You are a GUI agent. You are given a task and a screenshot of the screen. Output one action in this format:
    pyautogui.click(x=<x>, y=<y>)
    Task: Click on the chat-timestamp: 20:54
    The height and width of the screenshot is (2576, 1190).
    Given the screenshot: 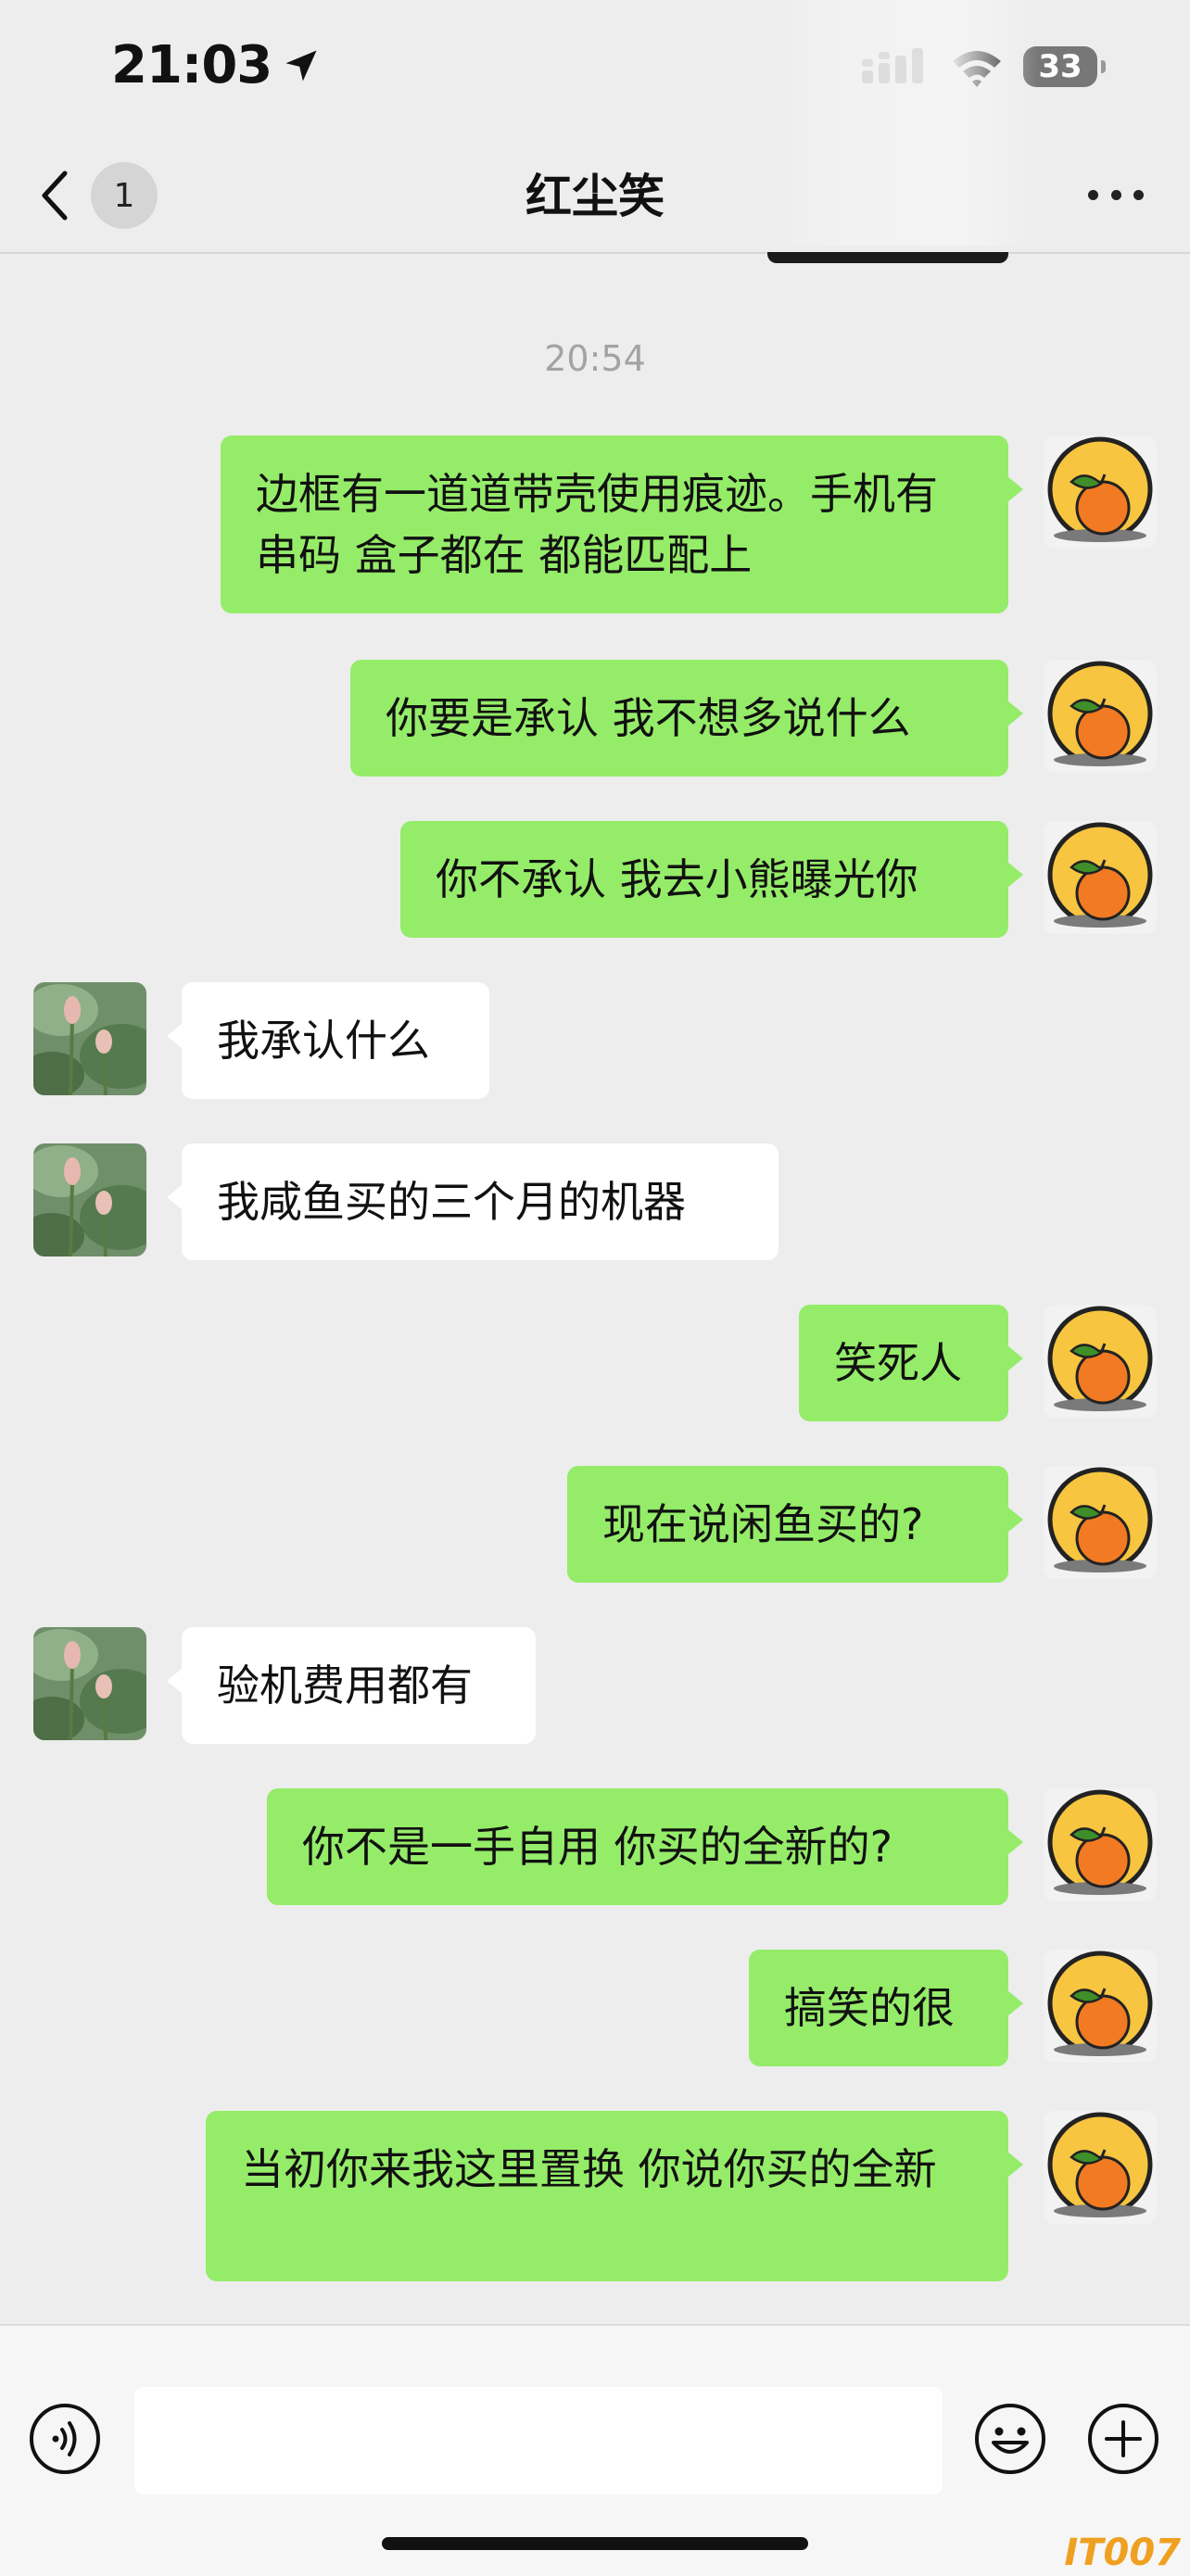 What is the action you would take?
    pyautogui.click(x=595, y=358)
    